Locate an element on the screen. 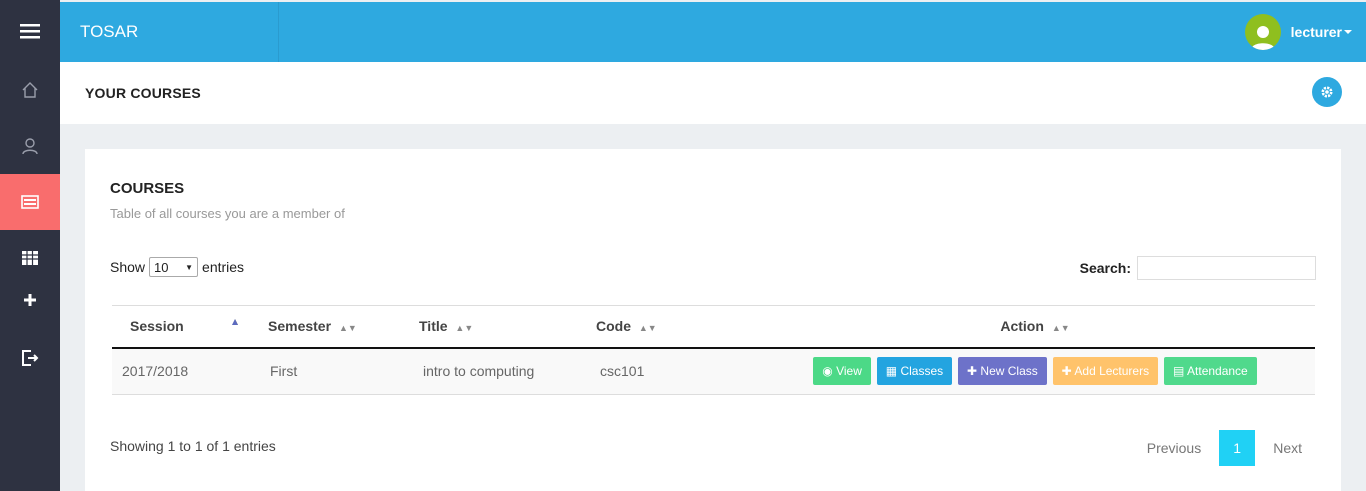  search-label: Search: is located at coordinates (1105, 268).